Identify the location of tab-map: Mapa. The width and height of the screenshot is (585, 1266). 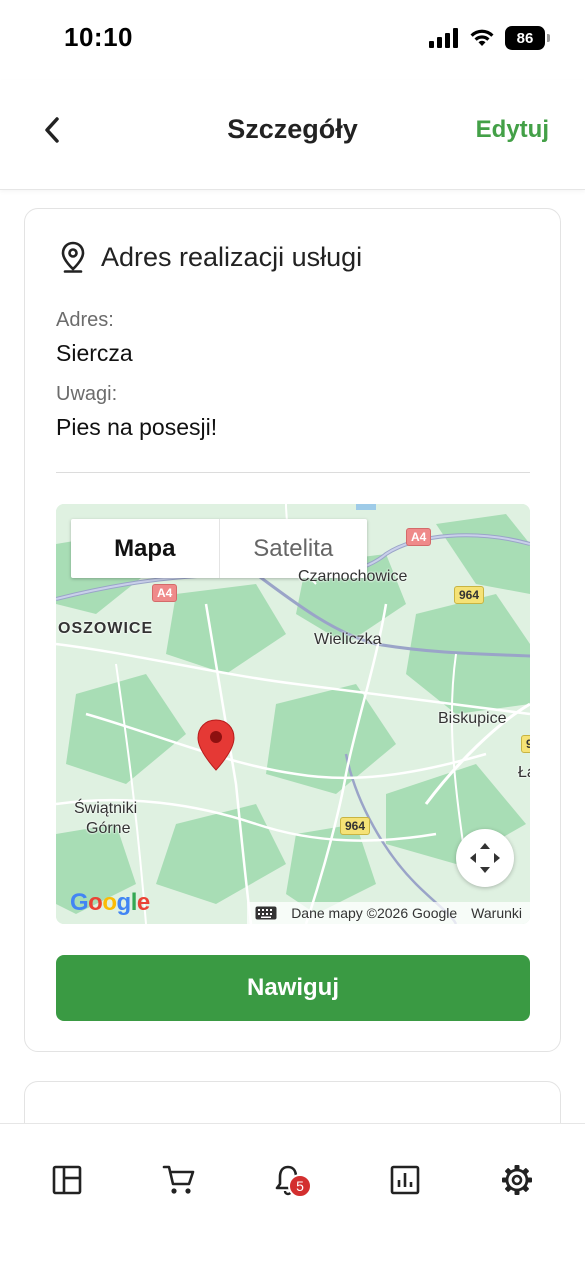
(145, 548).